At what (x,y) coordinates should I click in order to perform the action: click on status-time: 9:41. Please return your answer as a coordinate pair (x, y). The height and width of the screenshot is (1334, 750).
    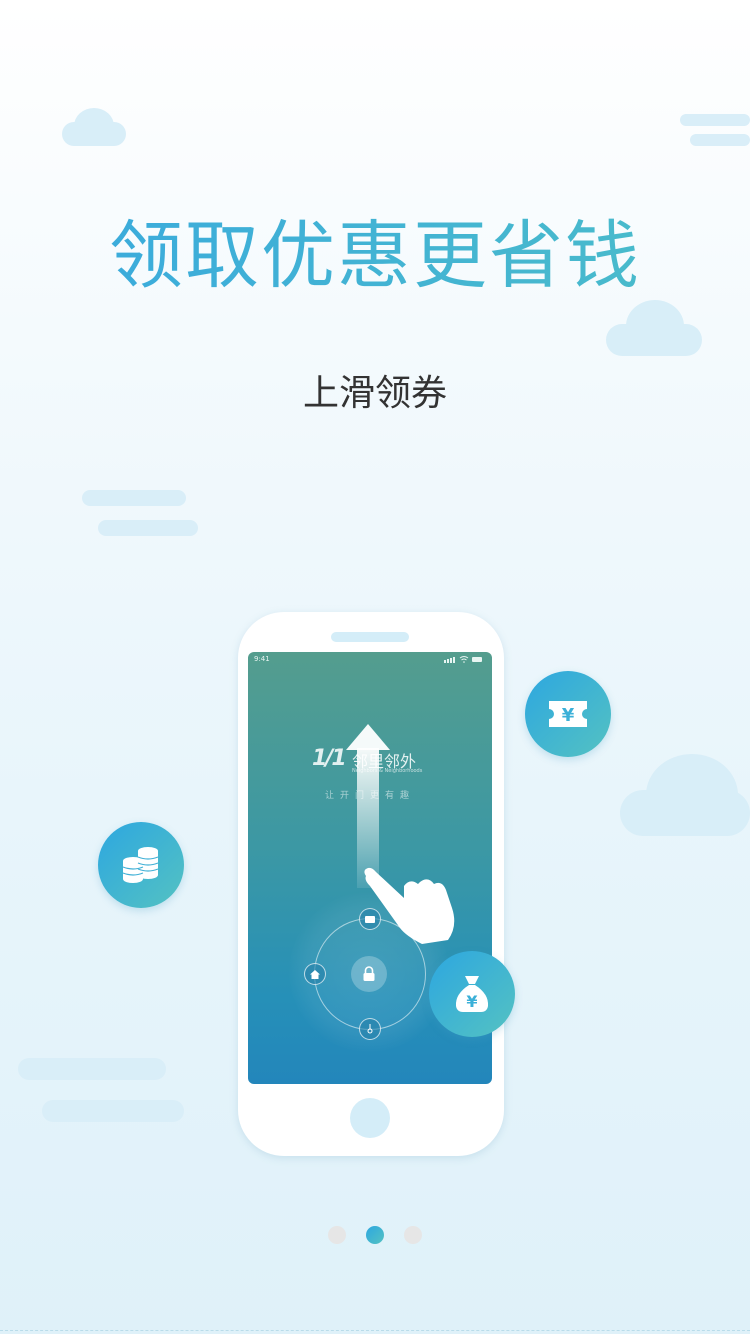
    Looking at the image, I should click on (262, 659).